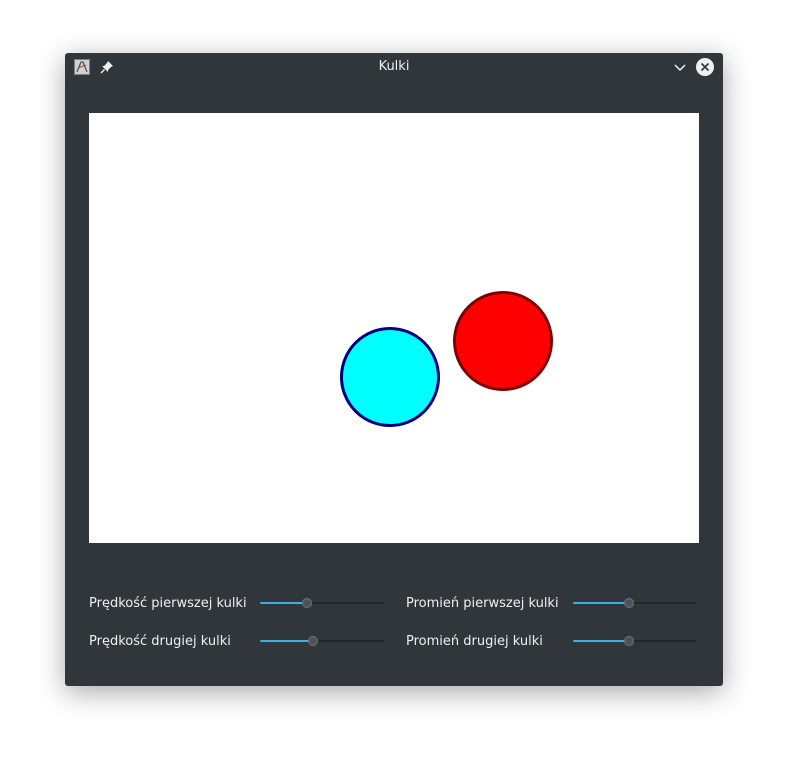 This screenshot has width=788, height=763. Describe the element at coordinates (705, 67) in the screenshot. I see `close-icon` at that location.